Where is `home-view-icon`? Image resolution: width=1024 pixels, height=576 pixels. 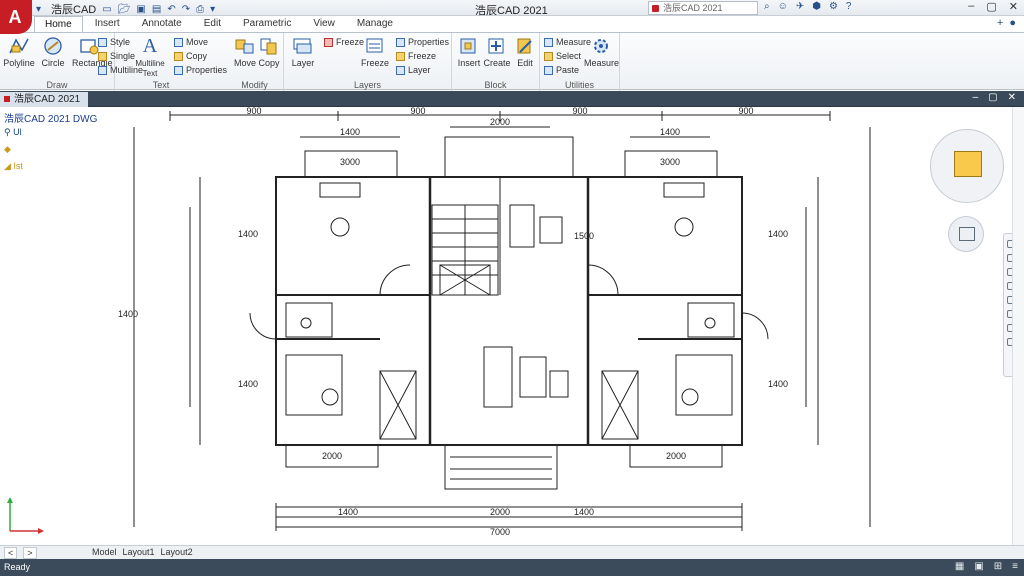 home-view-icon is located at coordinates (966, 234).